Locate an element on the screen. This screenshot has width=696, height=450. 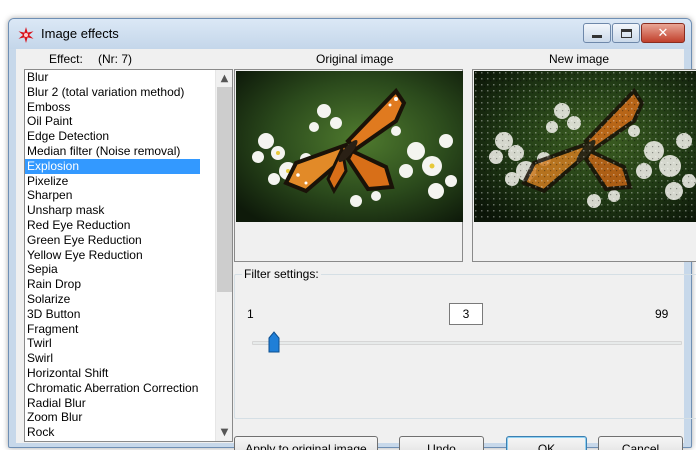
scroll-down-icon: ▼ is located at coordinates (224, 432).